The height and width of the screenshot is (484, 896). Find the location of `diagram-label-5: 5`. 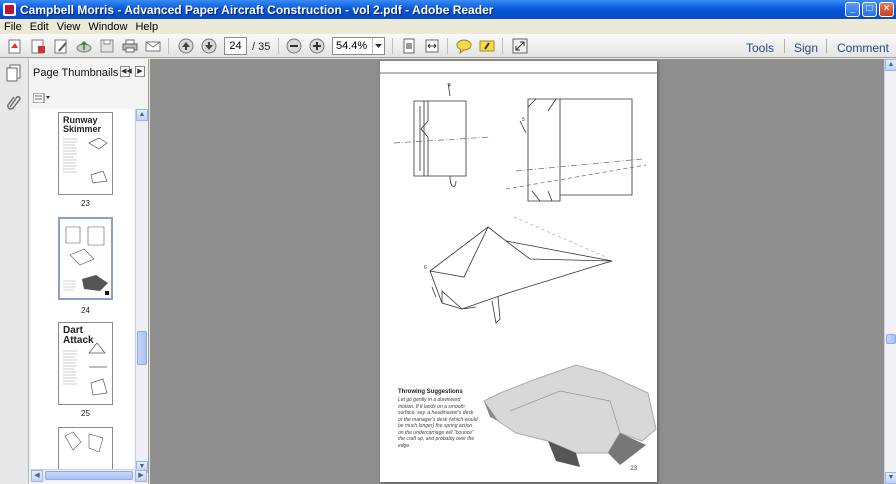

diagram-label-5: 5 is located at coordinates (523, 120).